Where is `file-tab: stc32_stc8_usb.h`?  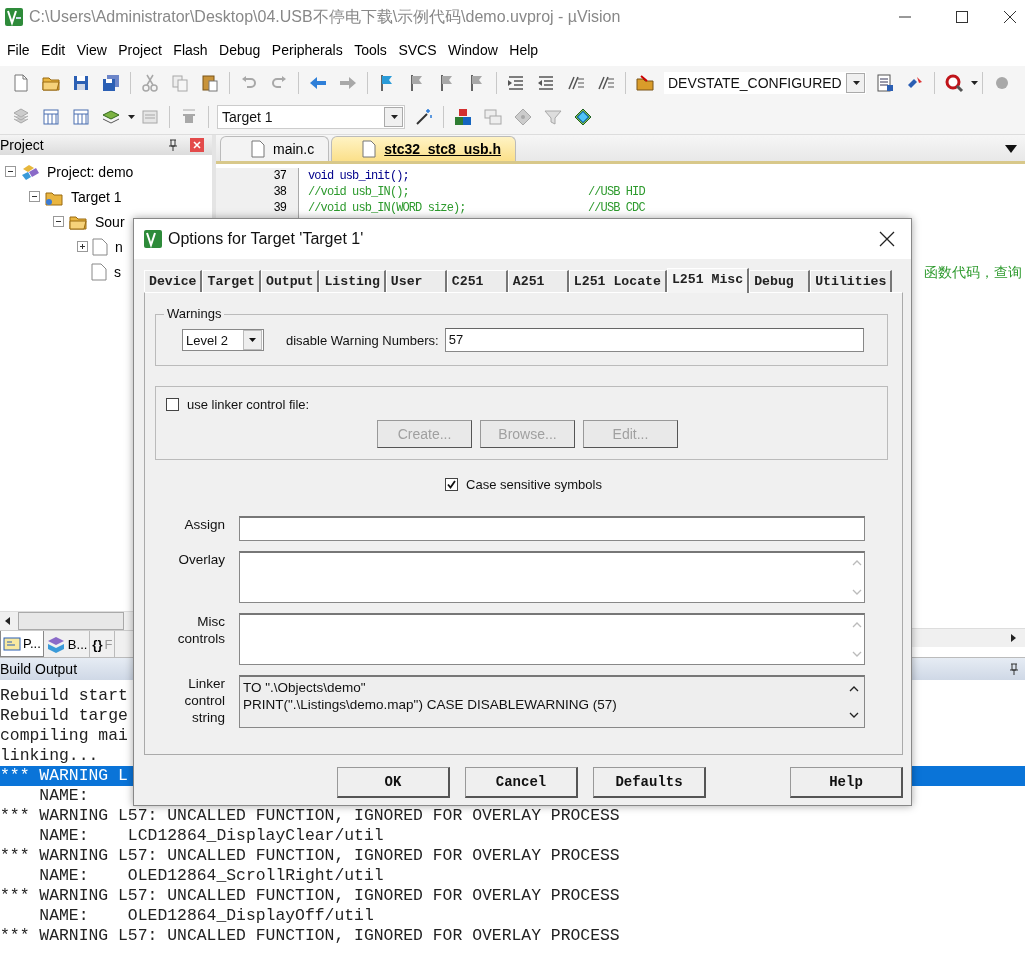
file-tab: stc32_stc8_usb.h is located at coordinates (423, 148).